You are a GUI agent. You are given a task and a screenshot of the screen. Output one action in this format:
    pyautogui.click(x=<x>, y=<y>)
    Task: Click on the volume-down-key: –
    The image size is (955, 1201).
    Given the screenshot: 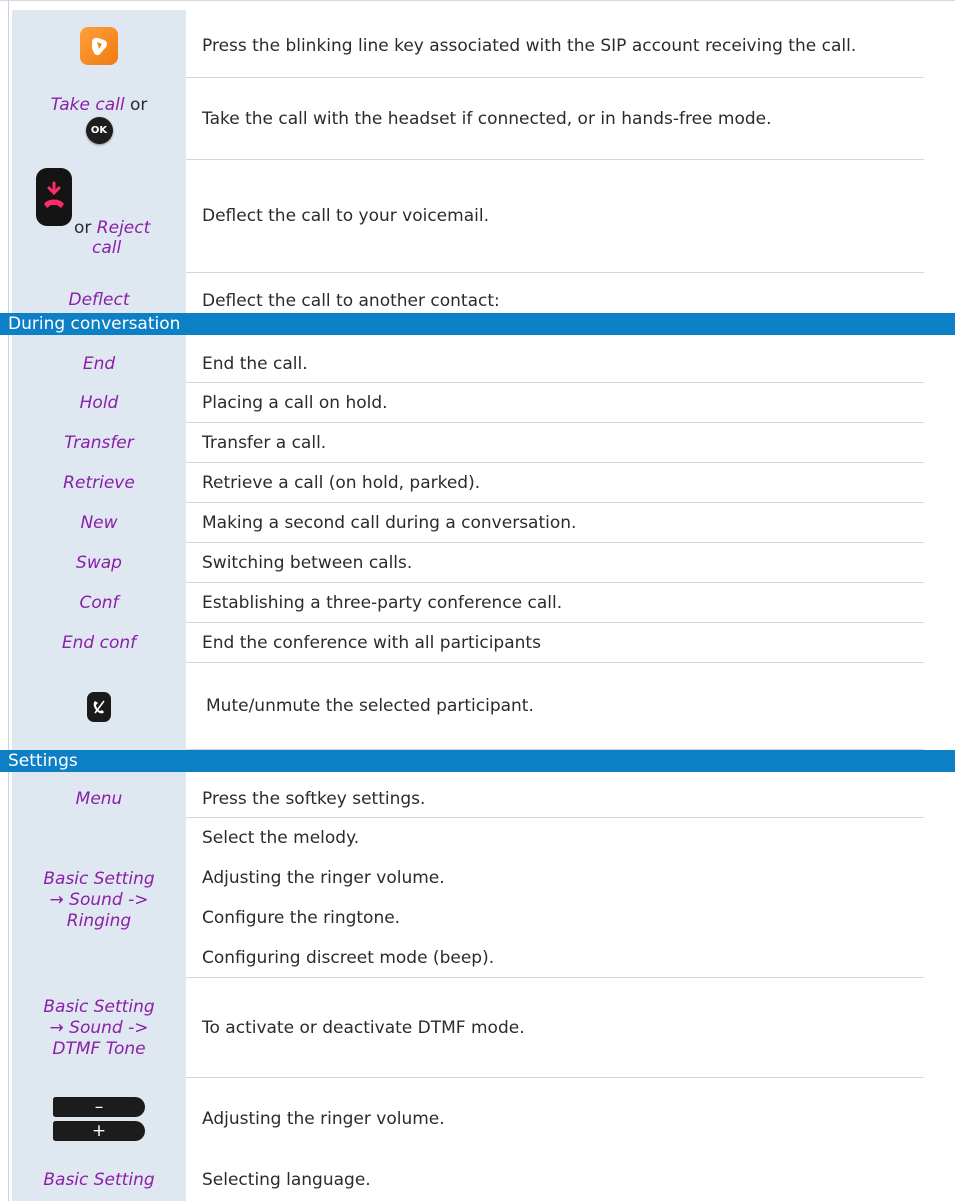 What is the action you would take?
    pyautogui.click(x=99, y=1107)
    